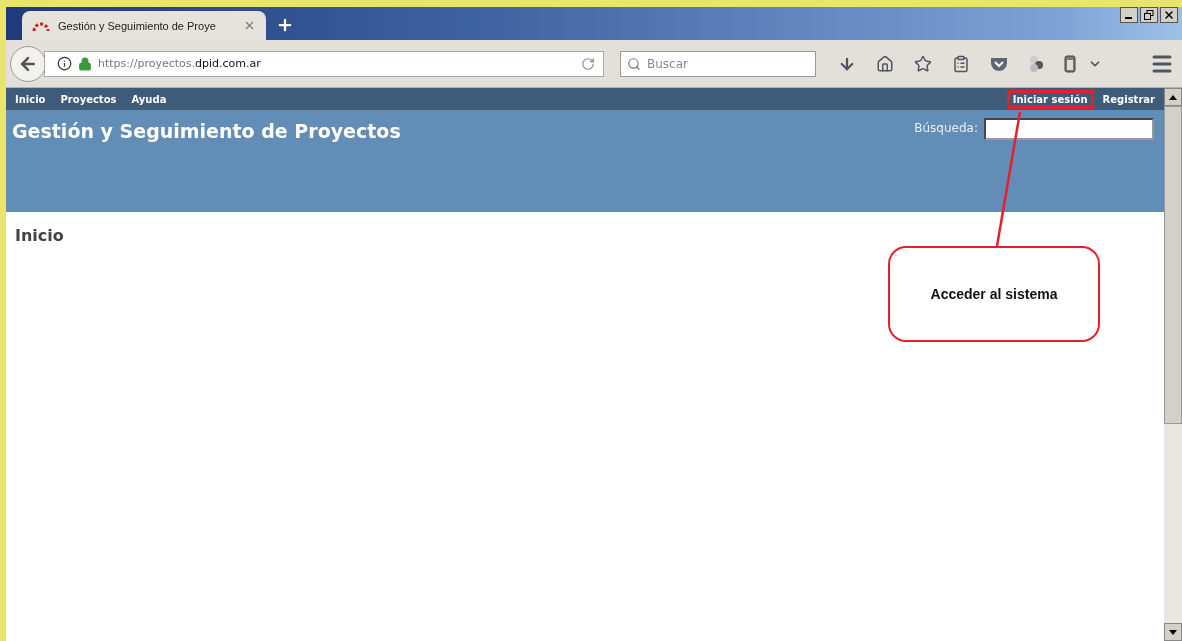 Image resolution: width=1182 pixels, height=641 pixels. I want to click on site-search-field, so click(1069, 129).